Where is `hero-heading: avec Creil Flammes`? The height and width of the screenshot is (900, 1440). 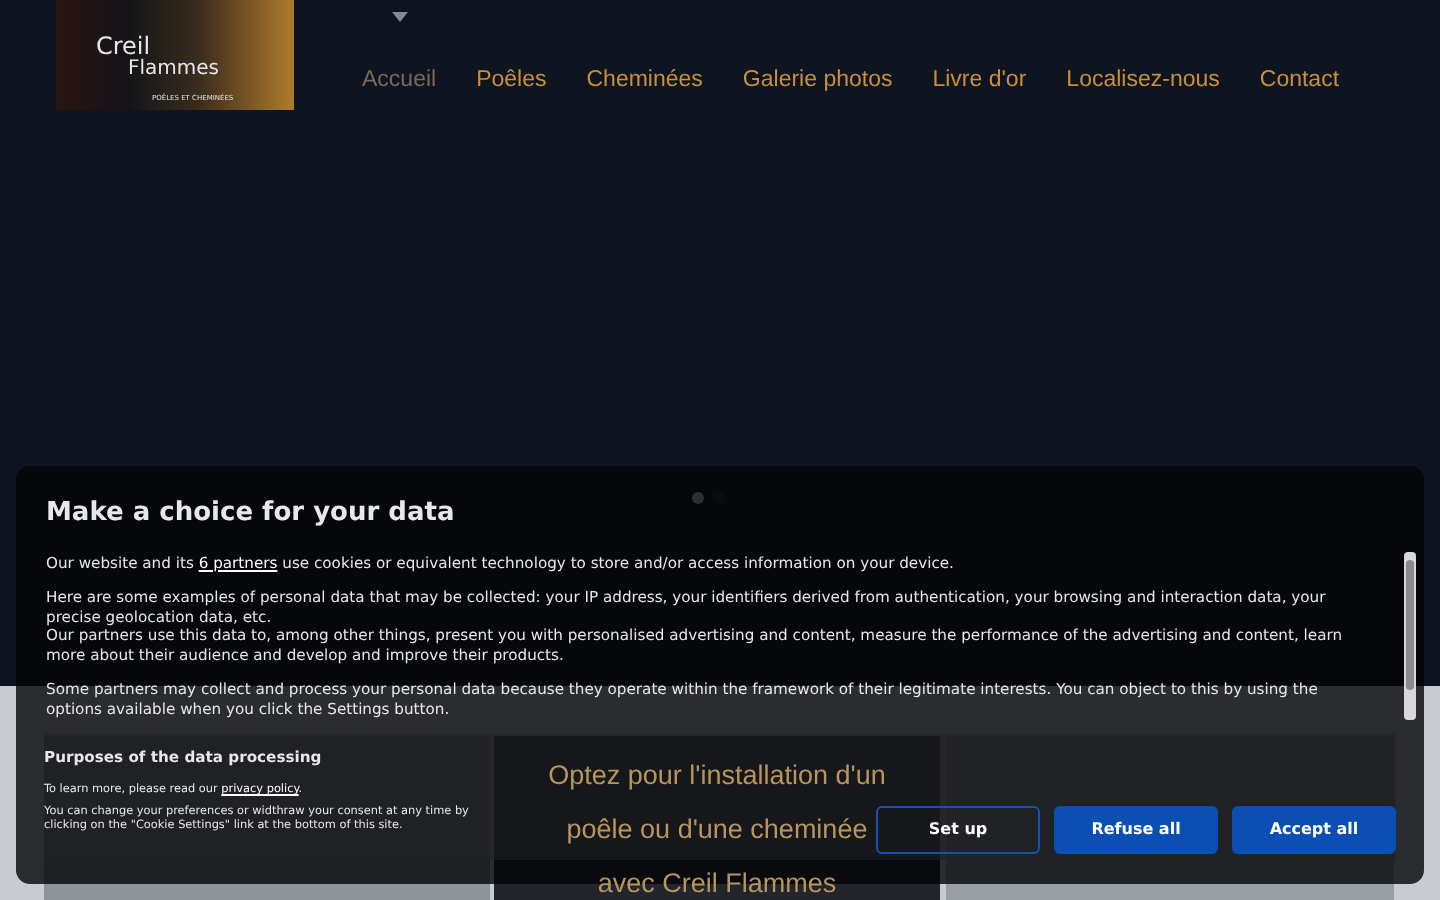
hero-heading: avec Creil Flammes is located at coordinates (717, 883).